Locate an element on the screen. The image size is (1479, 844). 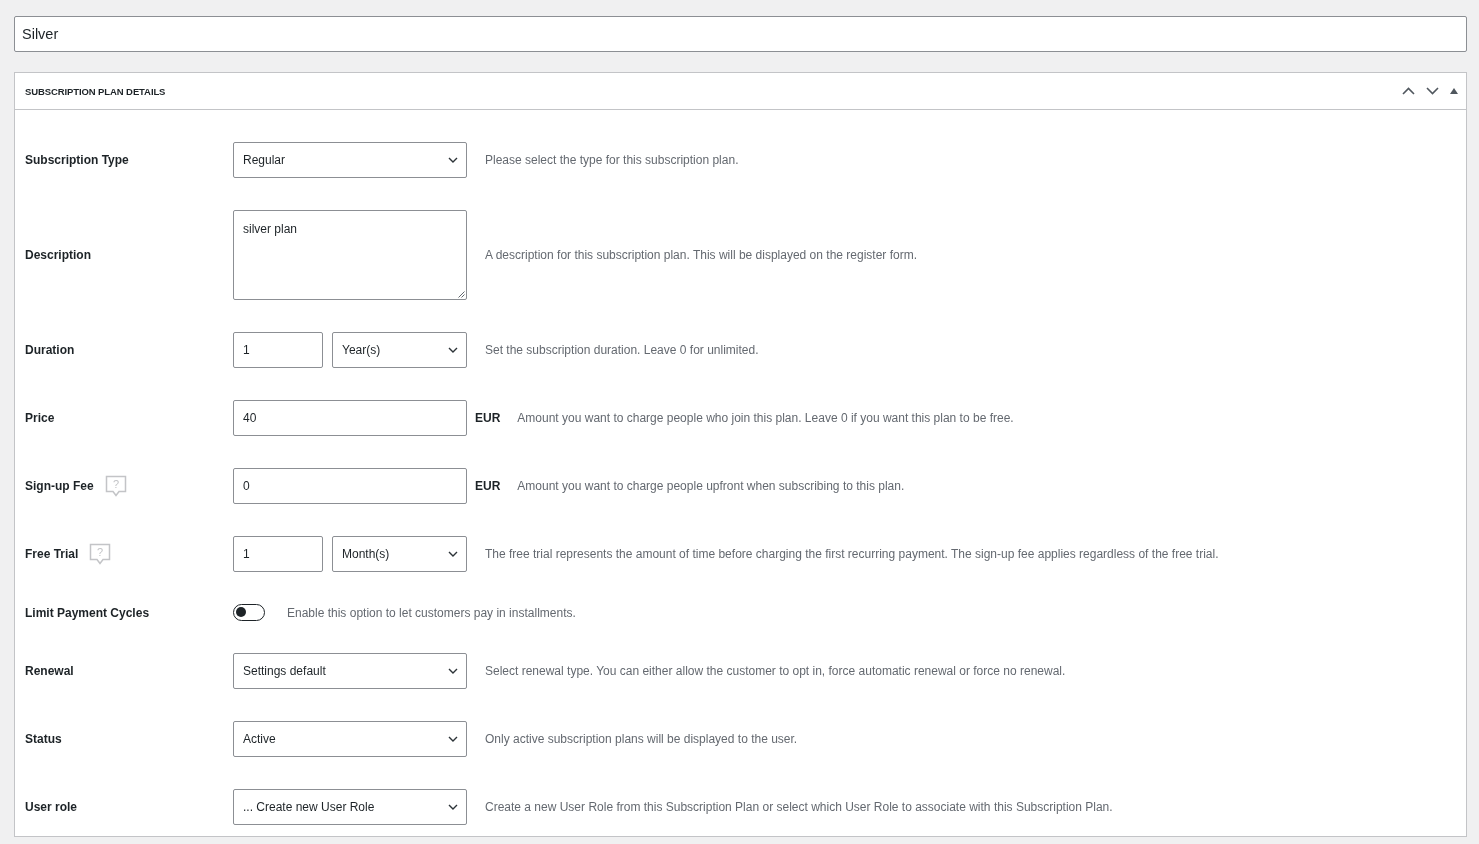
select-dropdown: Settings default is located at coordinates (350, 671).